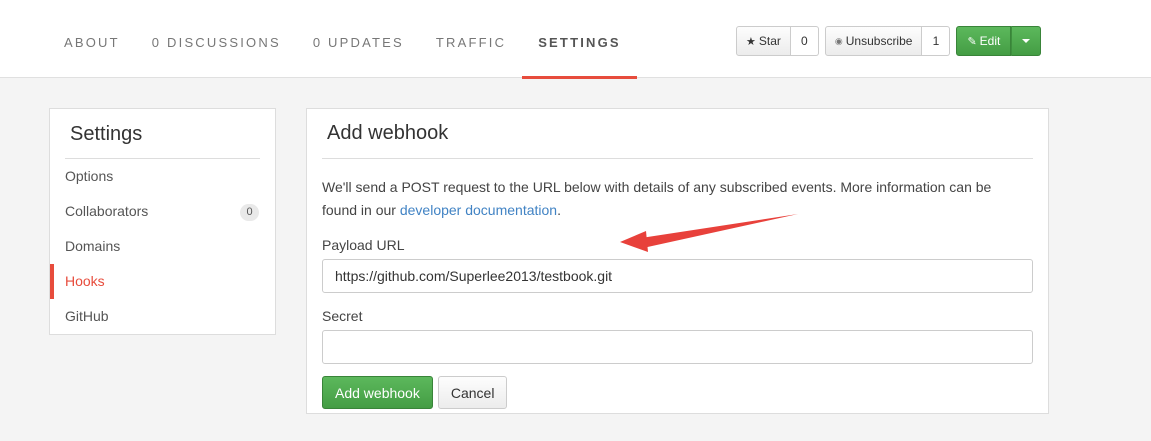 The image size is (1151, 441). What do you see at coordinates (363, 245) in the screenshot?
I see `payload-url-label: Payload URL` at bounding box center [363, 245].